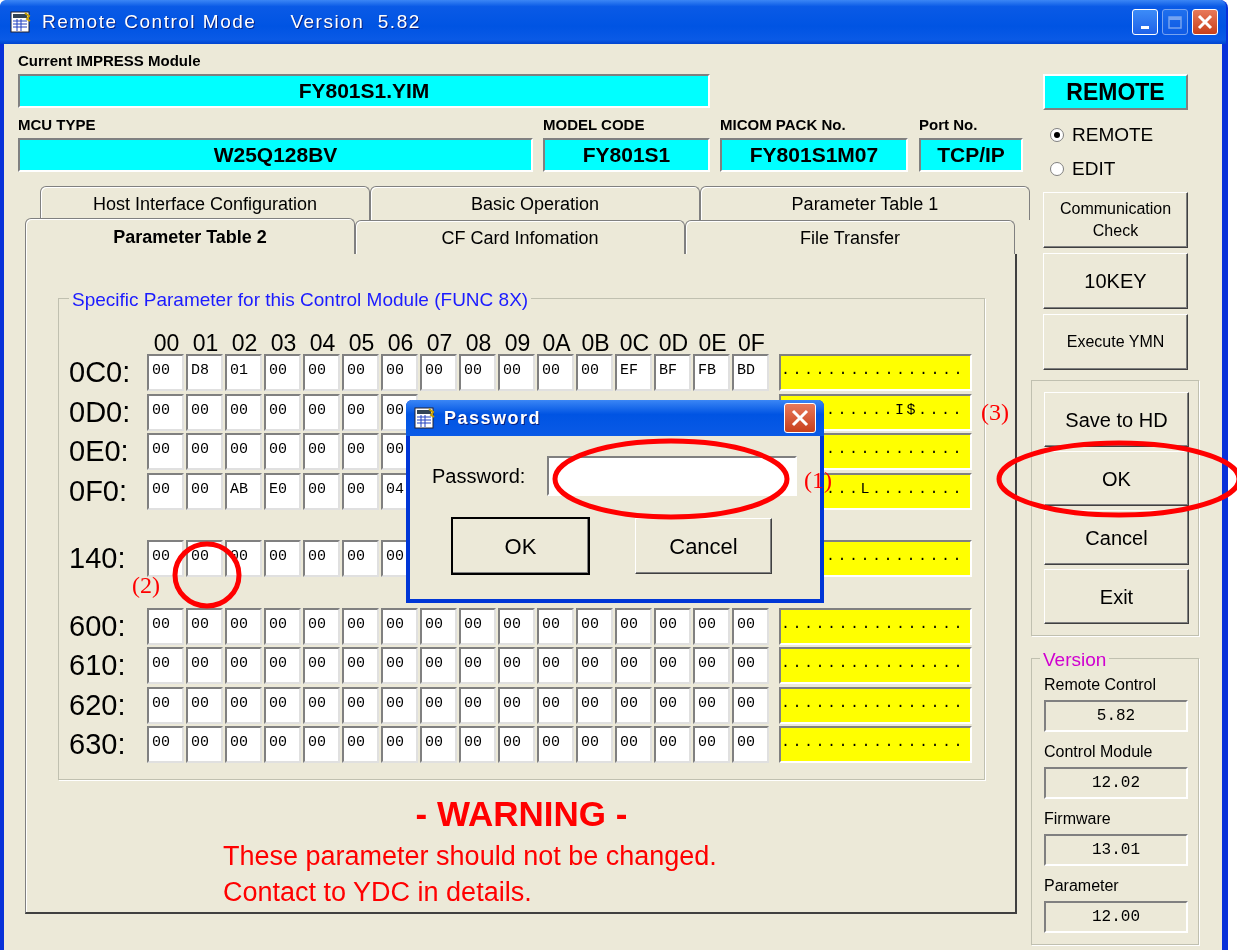  I want to click on hex-field: EF, so click(633, 373).